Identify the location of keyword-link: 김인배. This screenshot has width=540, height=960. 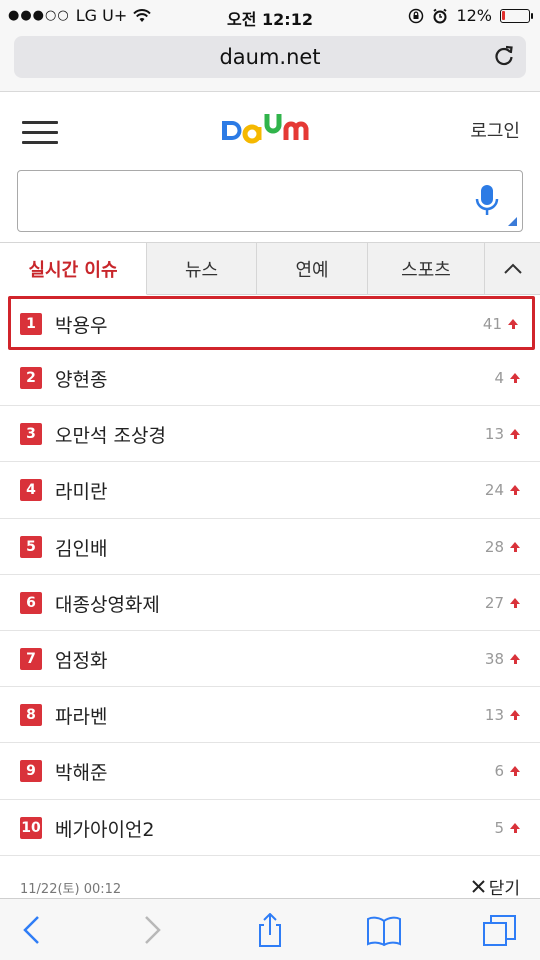
(81, 547).